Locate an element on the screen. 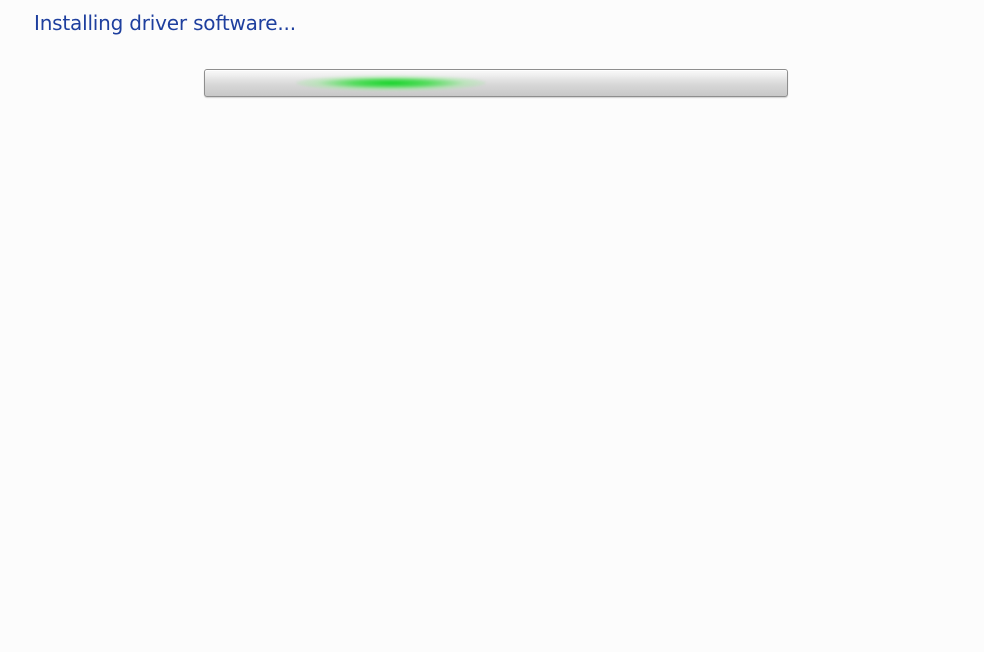 The height and width of the screenshot is (652, 984). progress-shine is located at coordinates (496, 74).